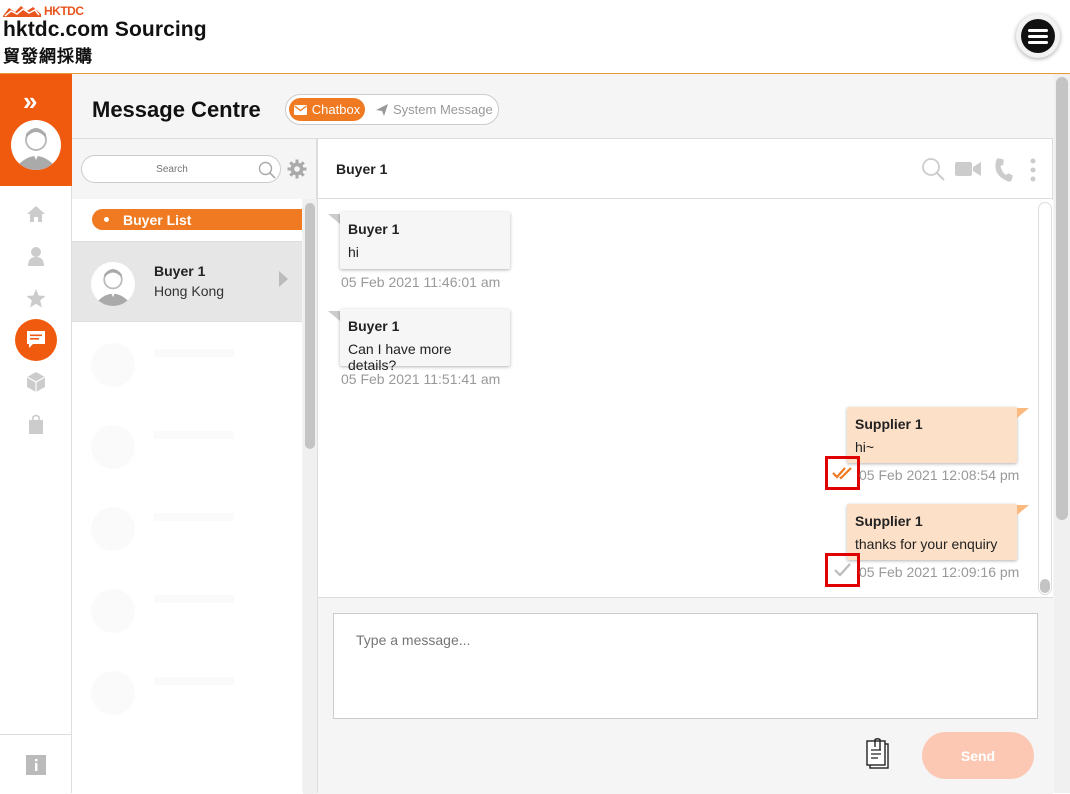 This screenshot has width=1070, height=794. What do you see at coordinates (36, 767) in the screenshot?
I see `info-icon` at bounding box center [36, 767].